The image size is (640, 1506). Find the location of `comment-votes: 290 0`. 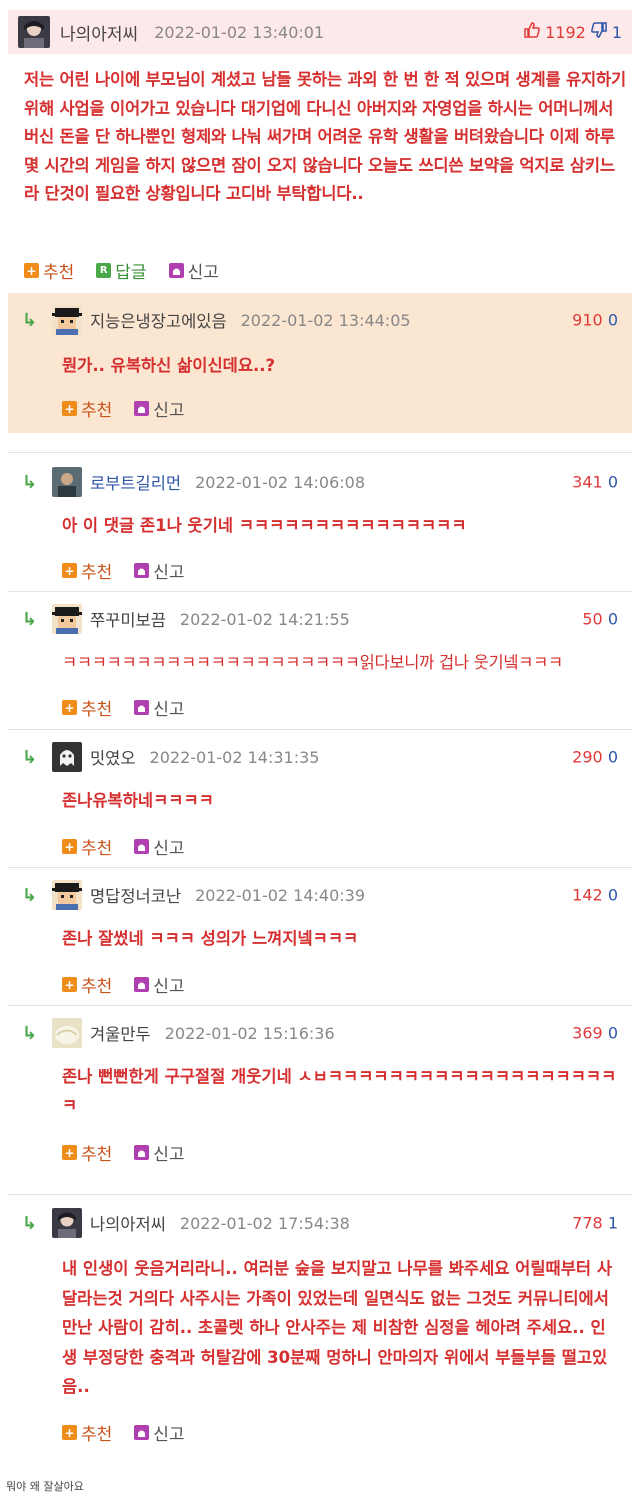

comment-votes: 290 0 is located at coordinates (595, 757).